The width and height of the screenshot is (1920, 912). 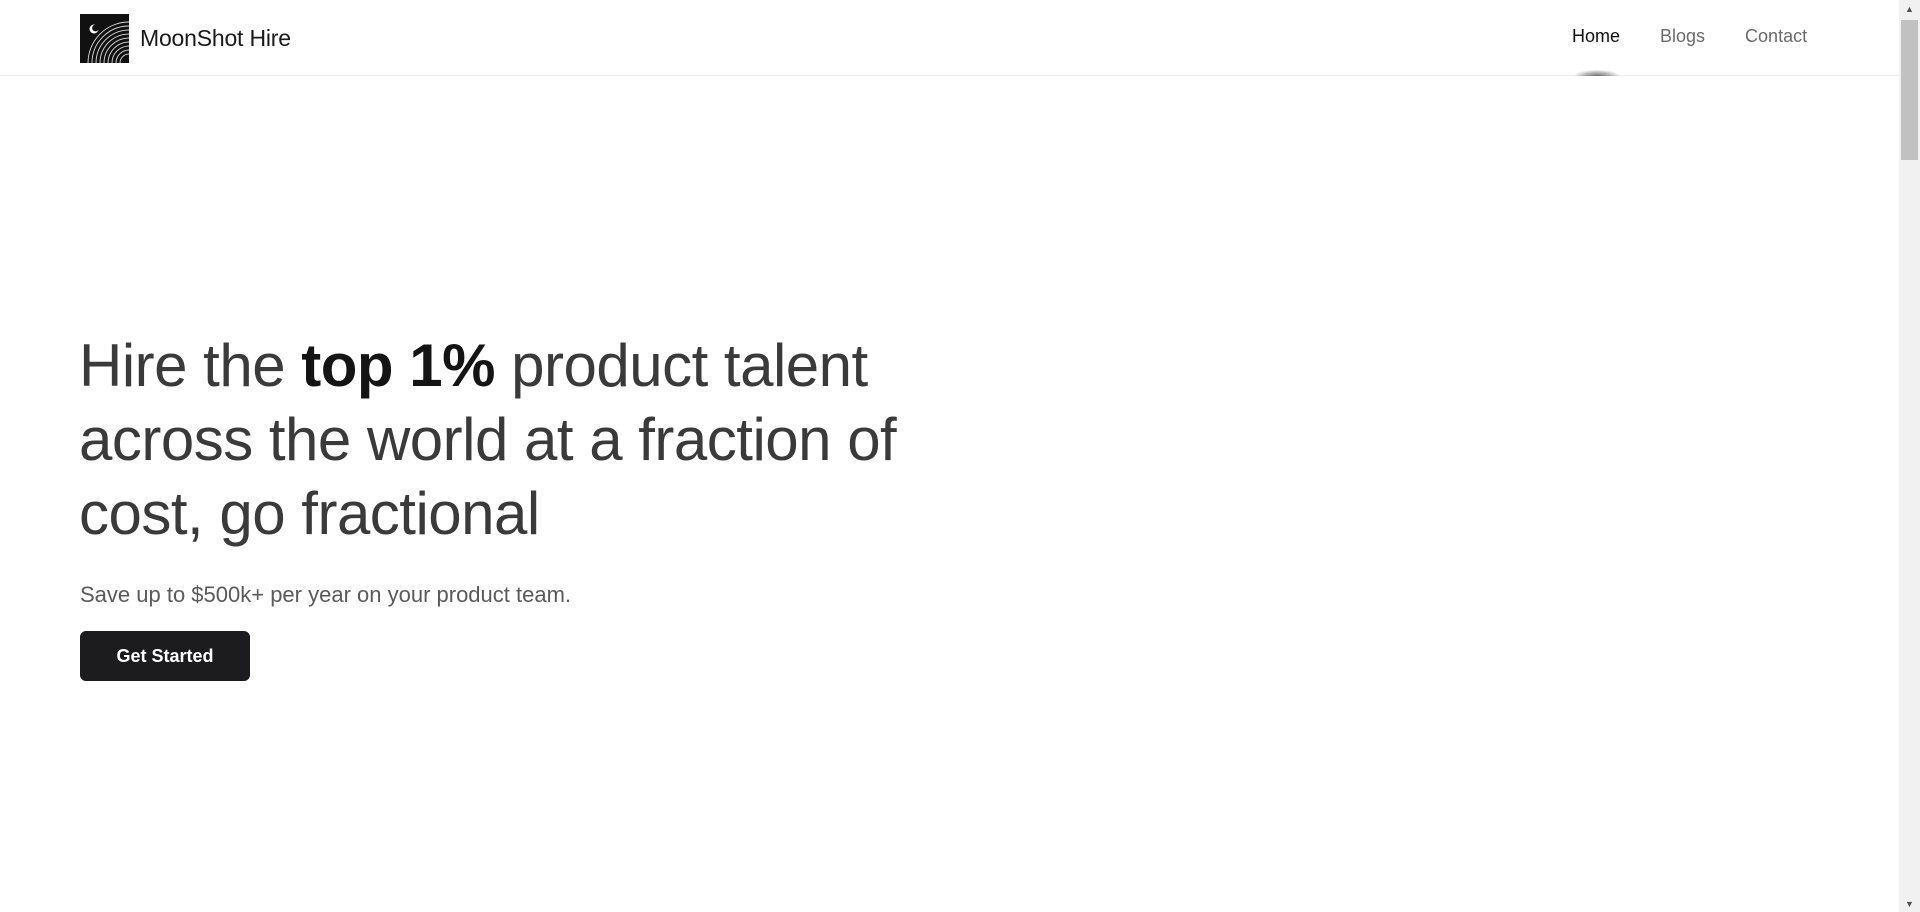 I want to click on nav-contact-link: Contact, so click(x=1776, y=36).